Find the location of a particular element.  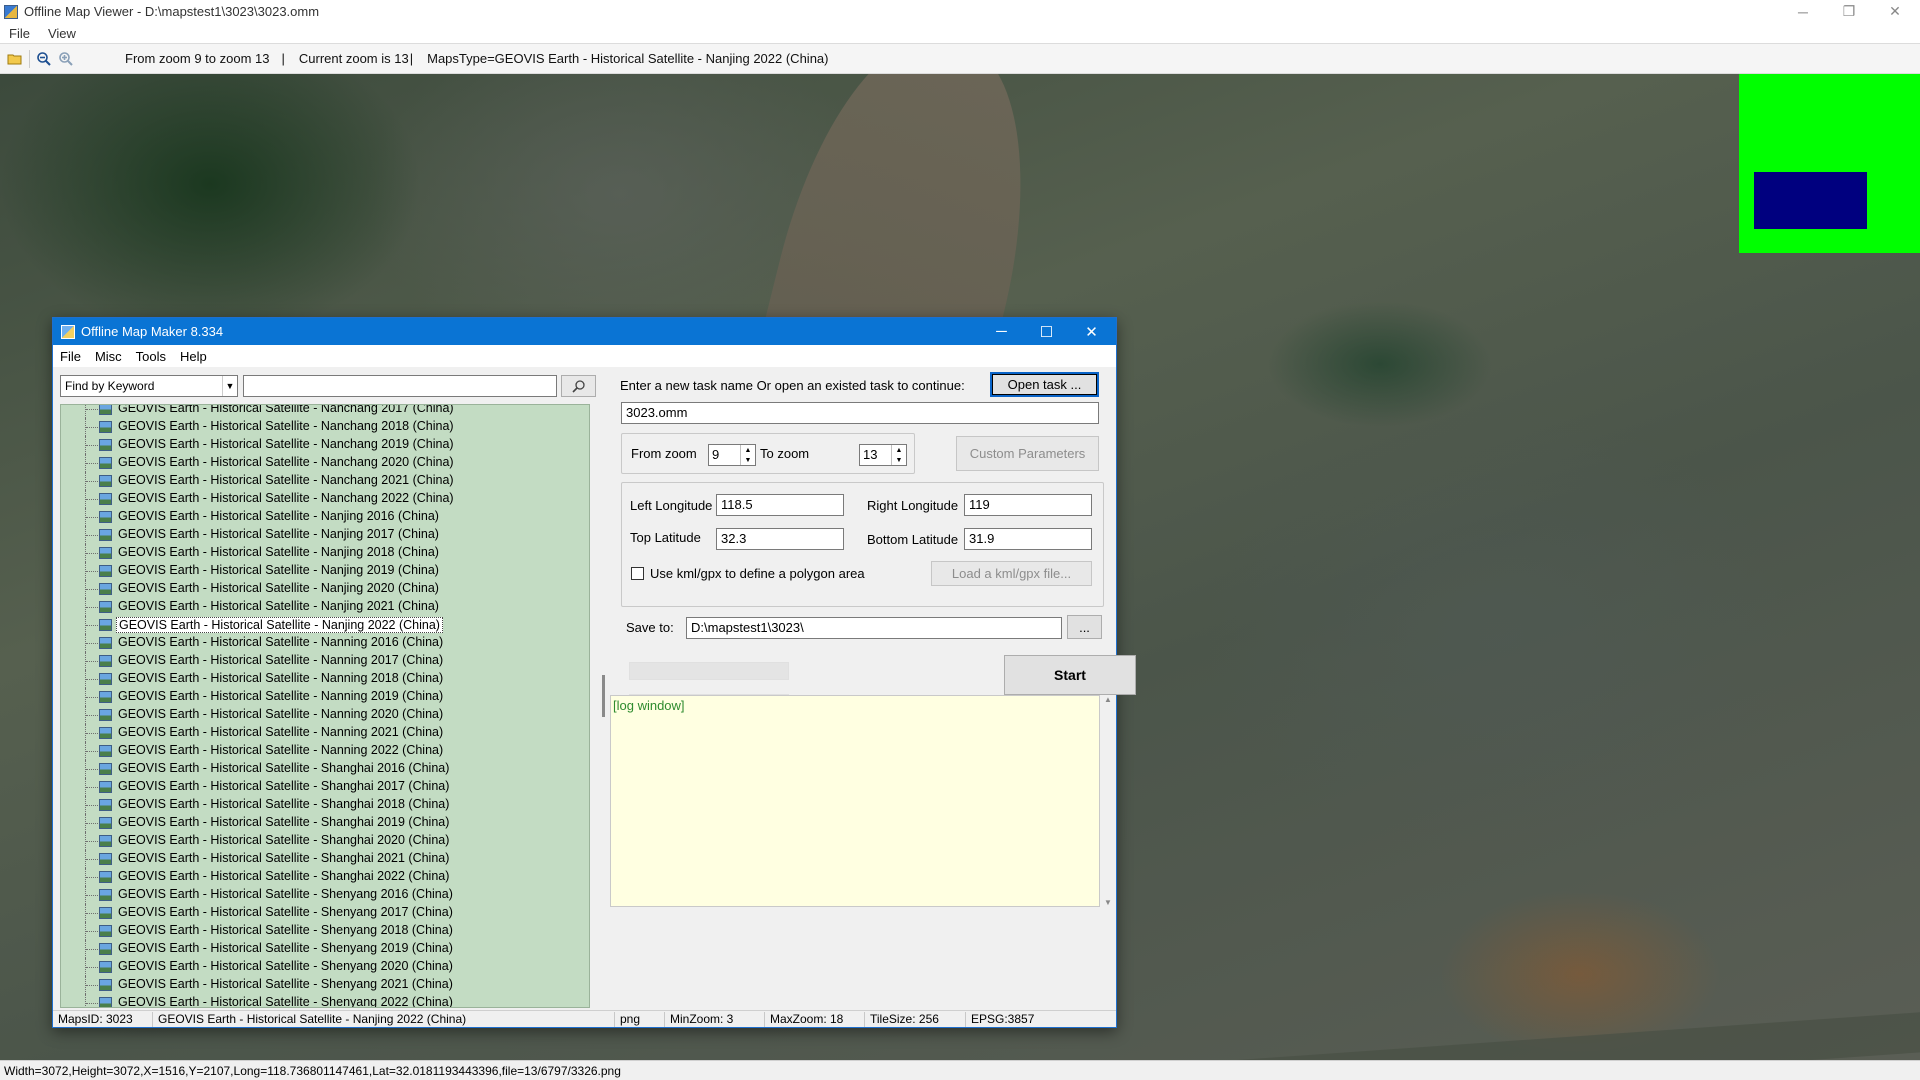

dialog-menu-help: Help is located at coordinates (193, 356).